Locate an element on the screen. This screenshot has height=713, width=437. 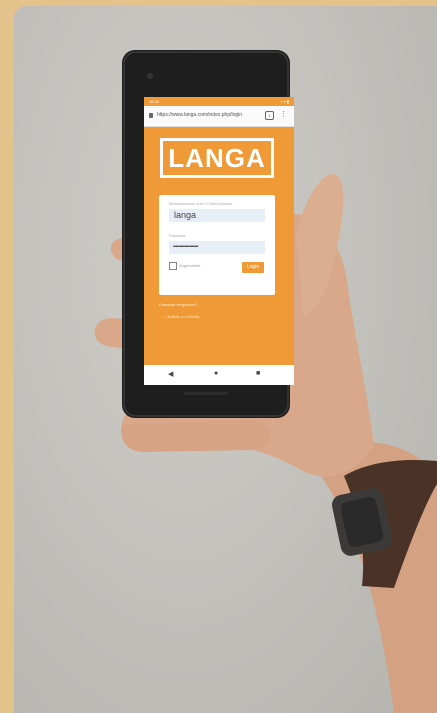
android-nav-bar: ◀ ● ■ is located at coordinates (219, 375).